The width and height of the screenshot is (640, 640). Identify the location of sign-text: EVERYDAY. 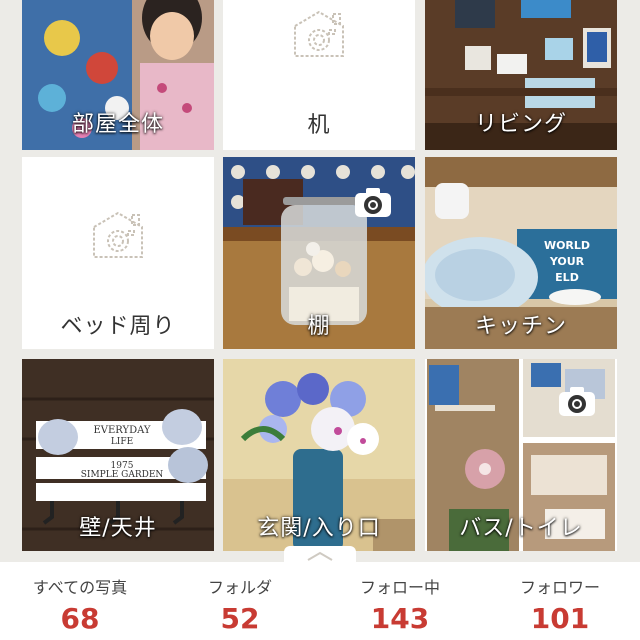
(121, 430).